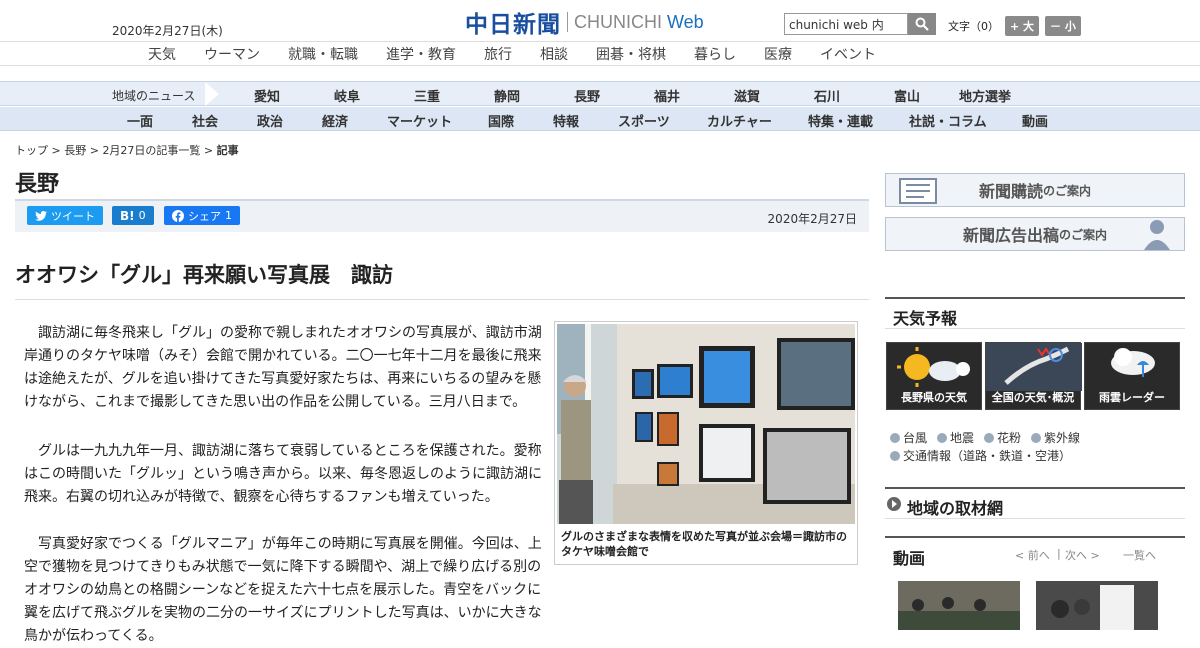  Describe the element at coordinates (347, 95) in the screenshot. I see `region-gifu: 岐阜` at that location.